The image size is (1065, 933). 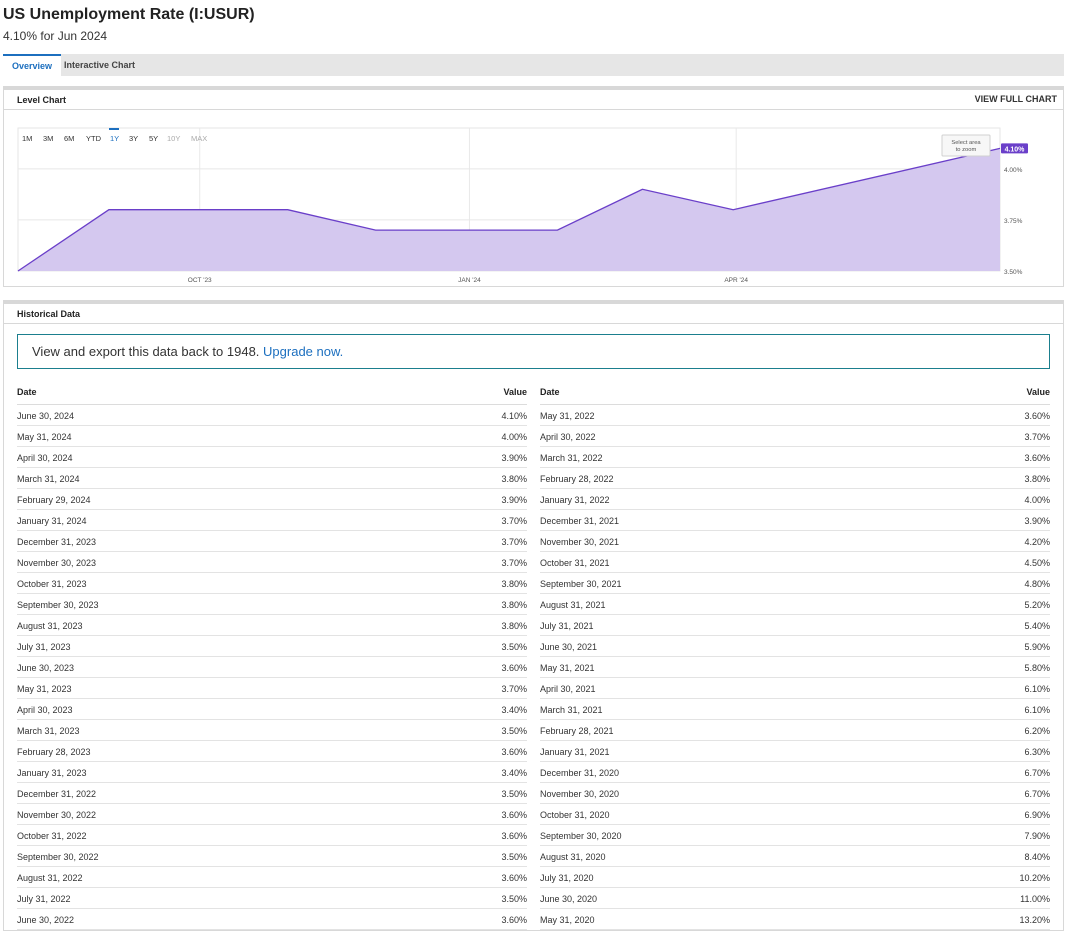 I want to click on row-date: July 31, 2023, so click(x=44, y=647).